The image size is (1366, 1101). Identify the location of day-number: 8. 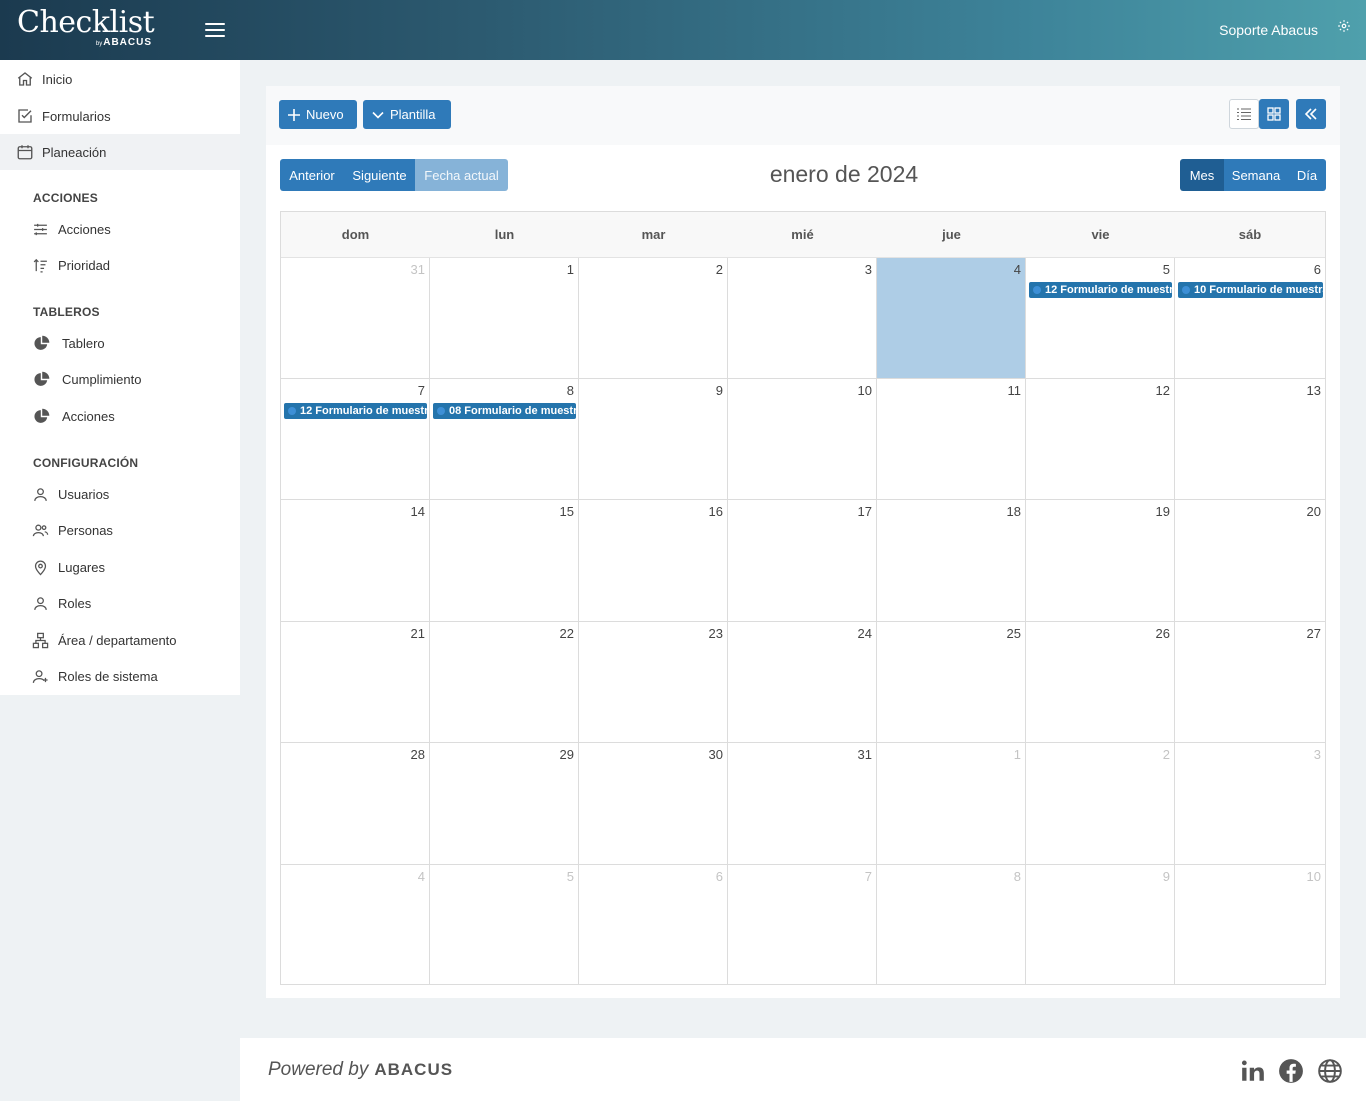
(570, 390).